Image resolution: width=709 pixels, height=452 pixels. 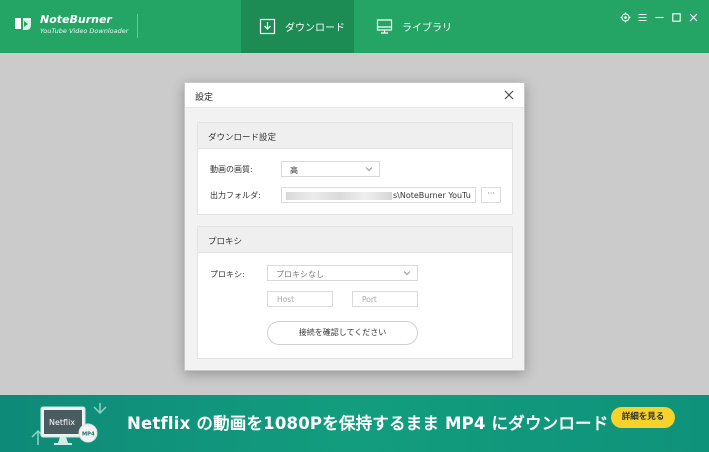 I want to click on proxy-value: プロキシなし, so click(x=300, y=274).